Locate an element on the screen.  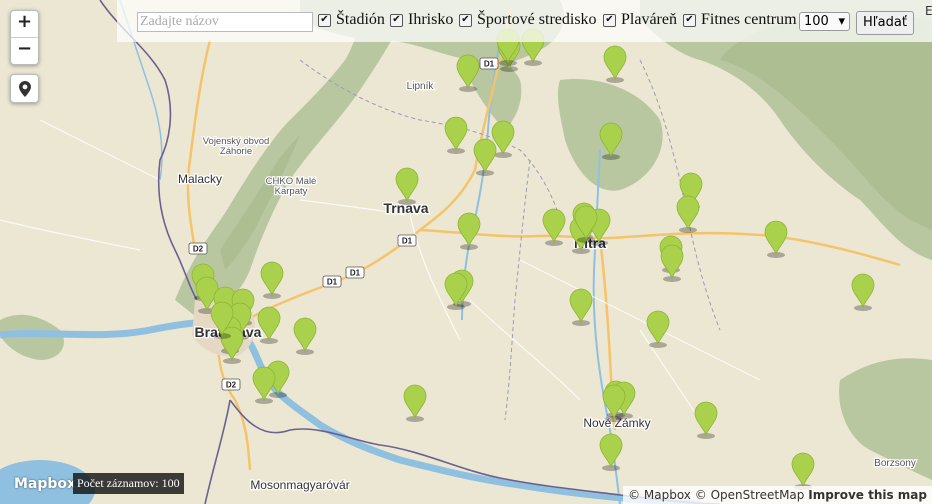
filter-swimming-pool-checkbox: ✔ Plaváreň is located at coordinates (640, 20).